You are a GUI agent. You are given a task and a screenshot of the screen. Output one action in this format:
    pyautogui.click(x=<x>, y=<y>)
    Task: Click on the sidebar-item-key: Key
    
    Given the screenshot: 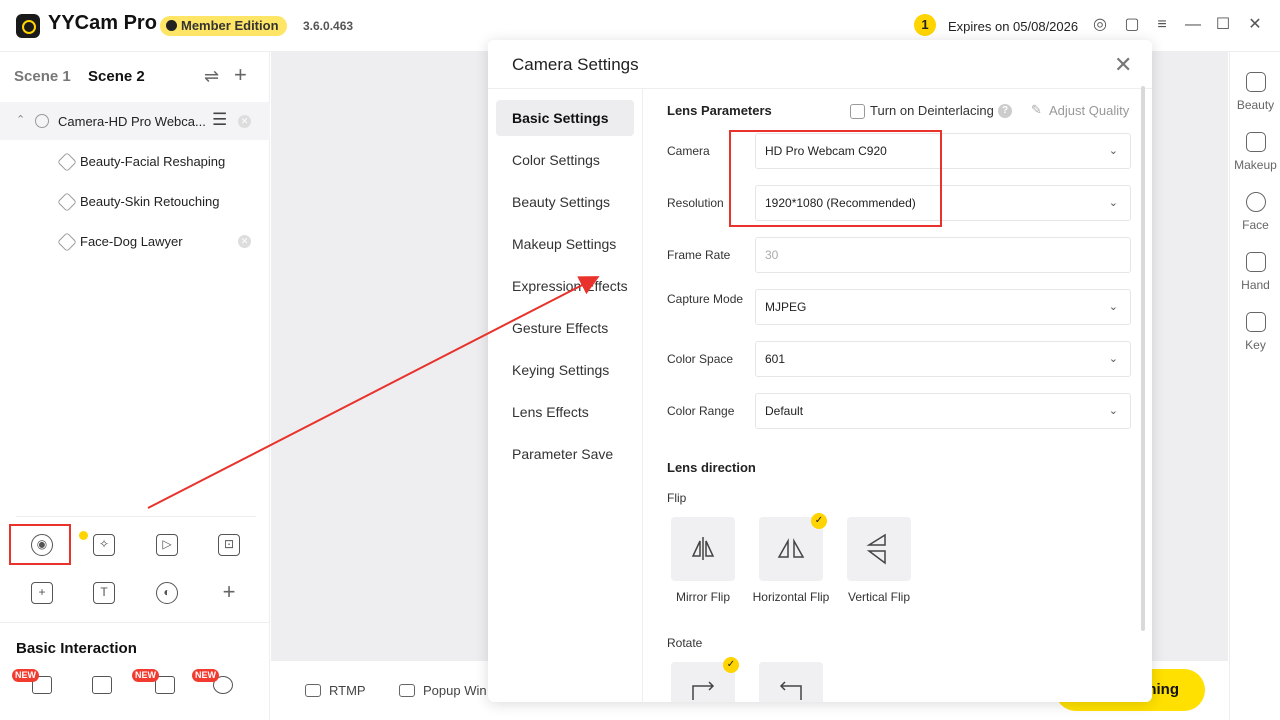 What is the action you would take?
    pyautogui.click(x=1255, y=332)
    